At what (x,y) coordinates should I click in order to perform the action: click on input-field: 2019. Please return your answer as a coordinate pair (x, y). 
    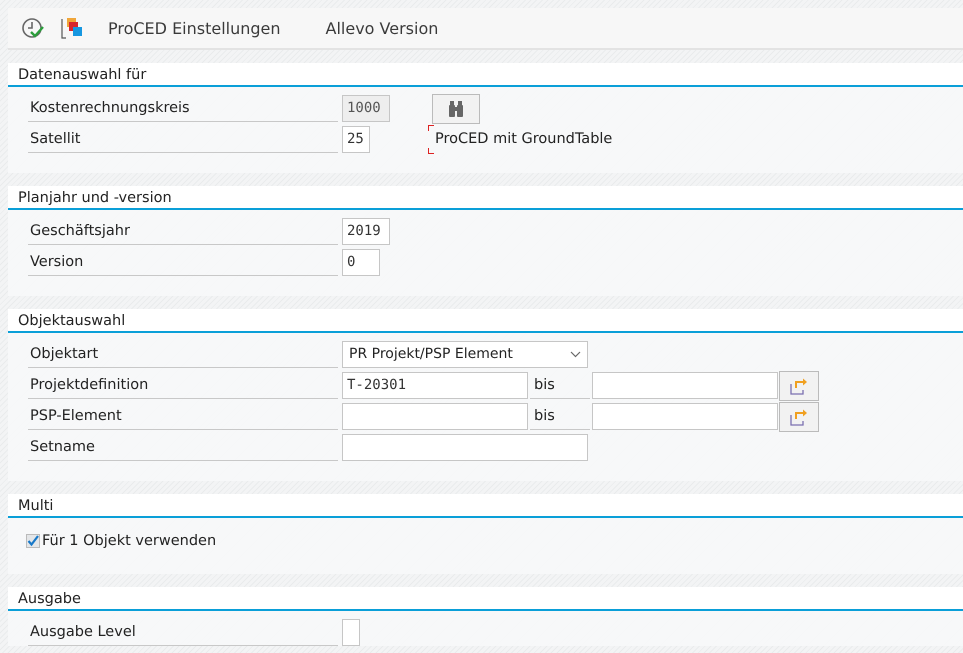
    Looking at the image, I should click on (366, 231).